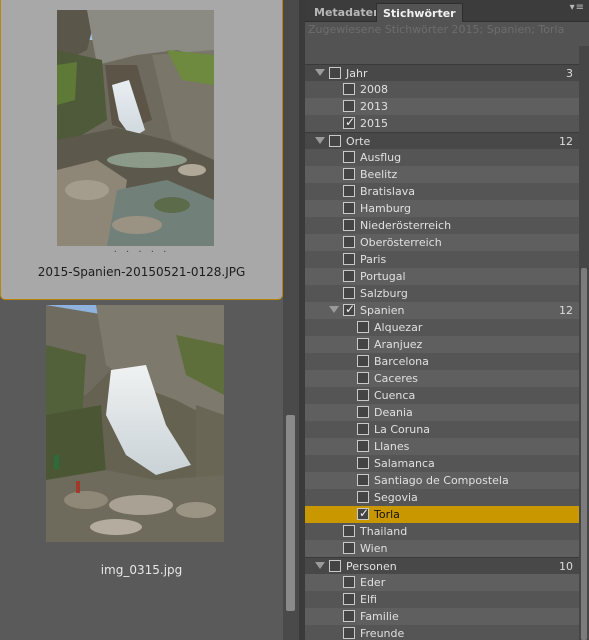 The width and height of the screenshot is (589, 640). I want to click on keyword-row-2015: ✓ 2015, so click(442, 123).